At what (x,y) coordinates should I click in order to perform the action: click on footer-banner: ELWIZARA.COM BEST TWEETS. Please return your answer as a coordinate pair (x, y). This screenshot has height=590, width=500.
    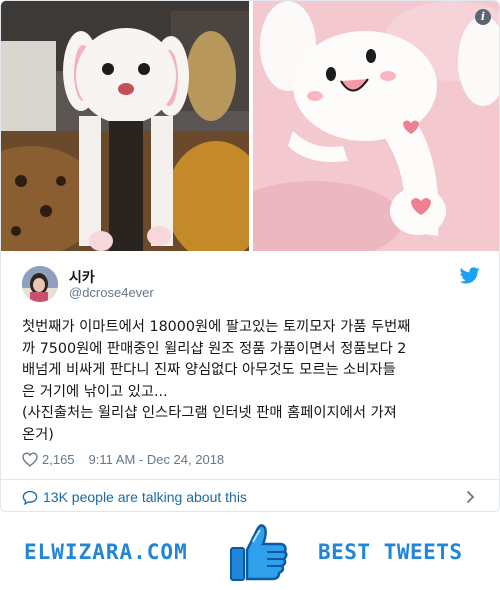
    Looking at the image, I should click on (250, 551).